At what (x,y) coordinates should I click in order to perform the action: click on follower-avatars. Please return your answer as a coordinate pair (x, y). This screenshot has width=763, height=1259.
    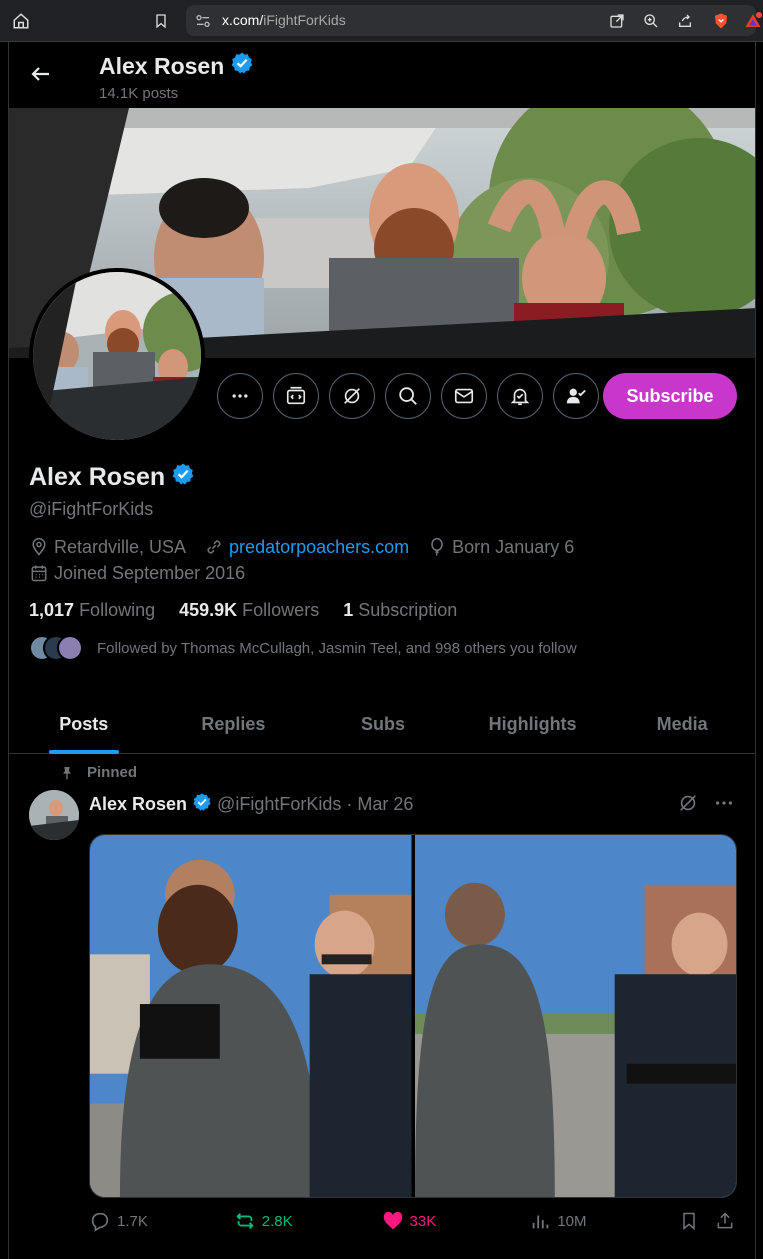
    Looking at the image, I should click on (56, 648).